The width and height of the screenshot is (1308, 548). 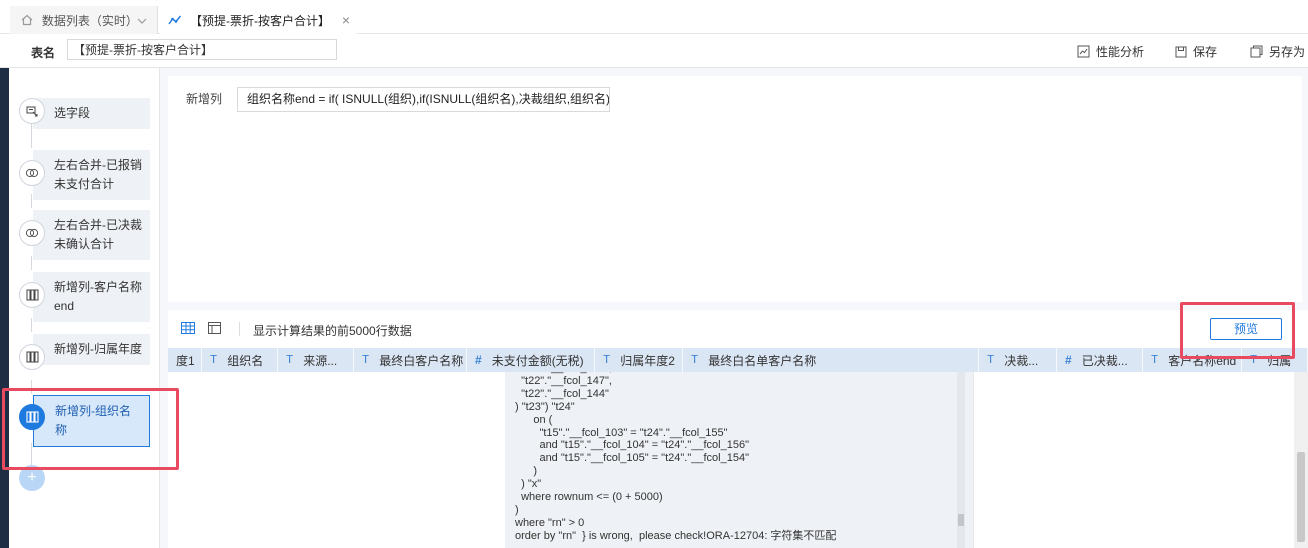 What do you see at coordinates (973, 460) in the screenshot?
I see `column-divider` at bounding box center [973, 460].